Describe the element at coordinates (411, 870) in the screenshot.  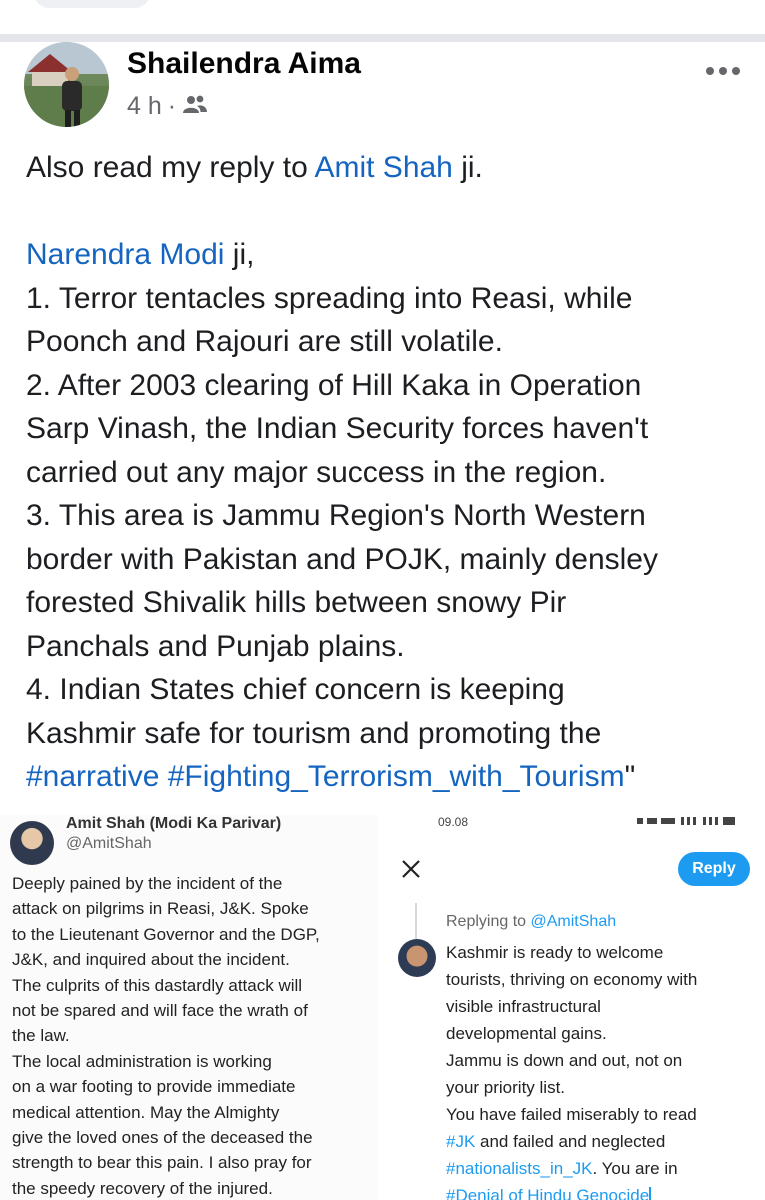
I see `close-icon` at that location.